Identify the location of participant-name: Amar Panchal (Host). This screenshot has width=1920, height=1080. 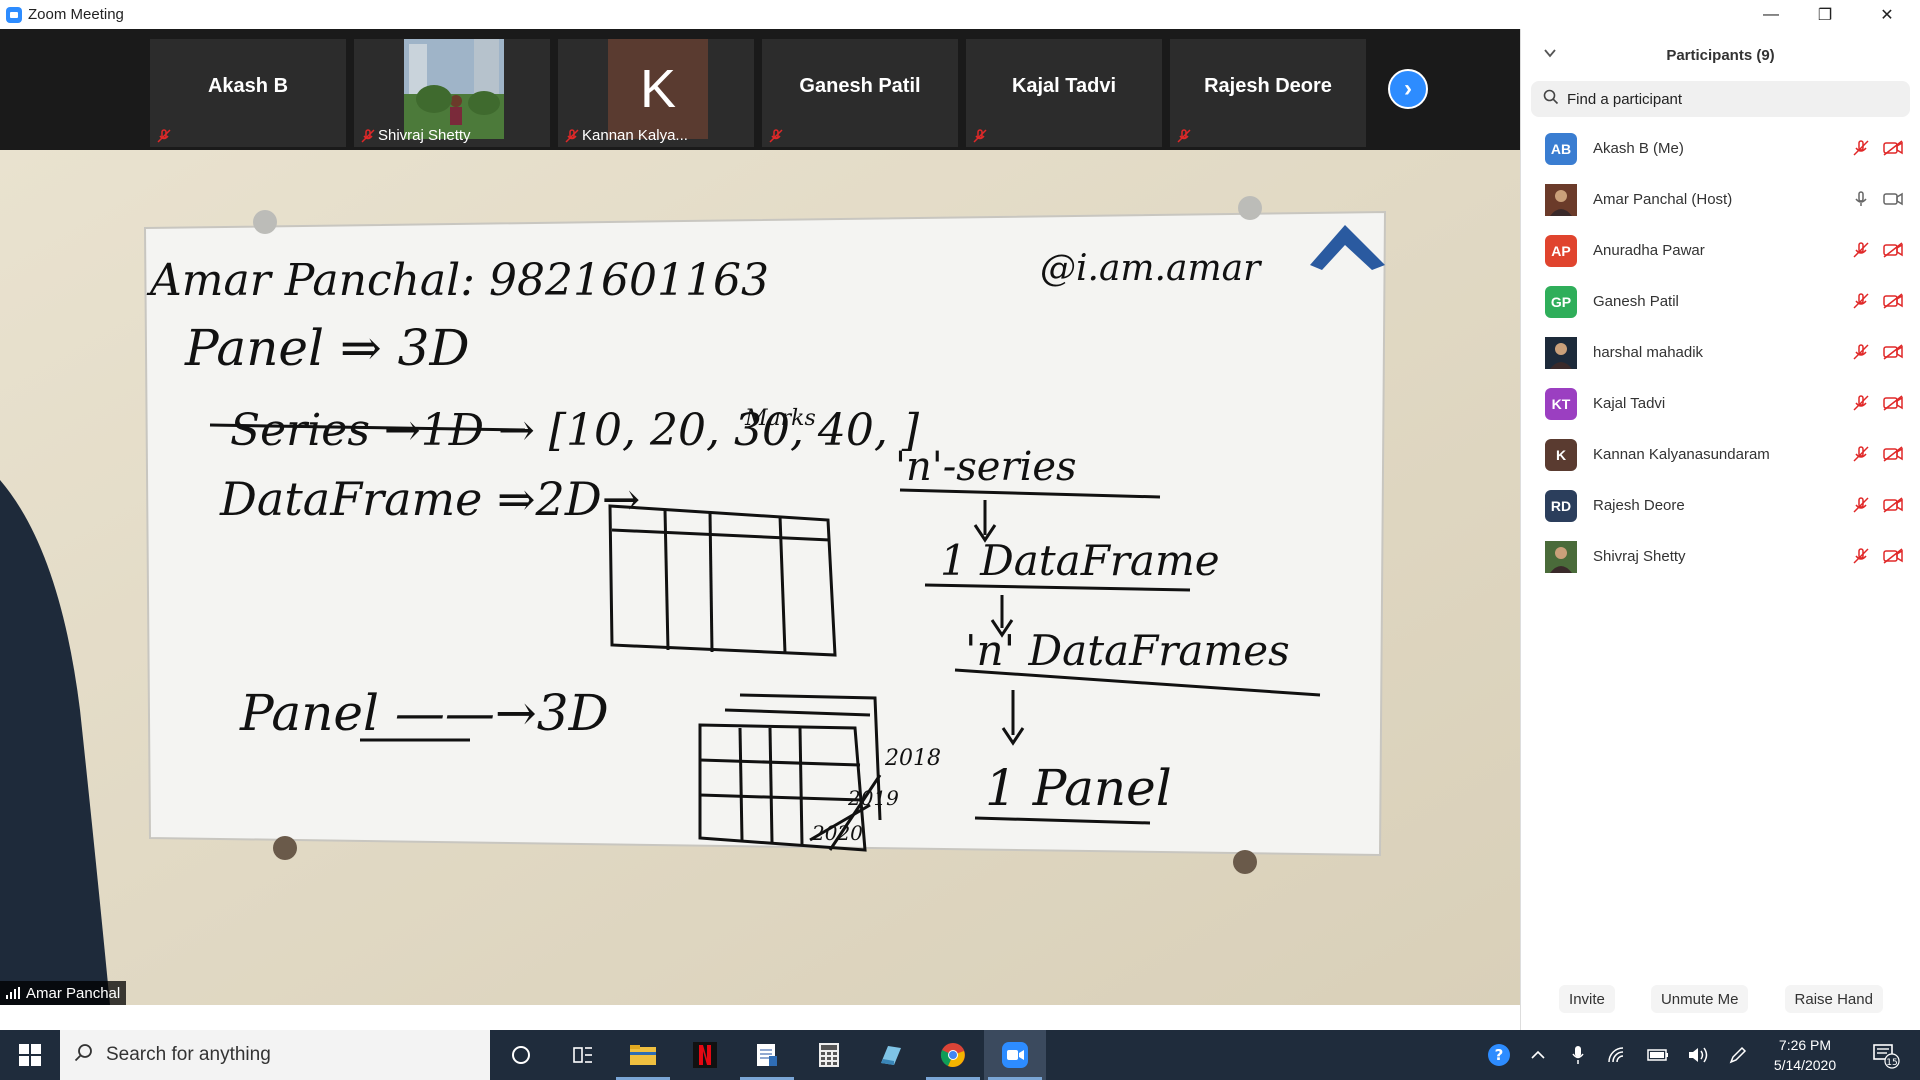
(1663, 199).